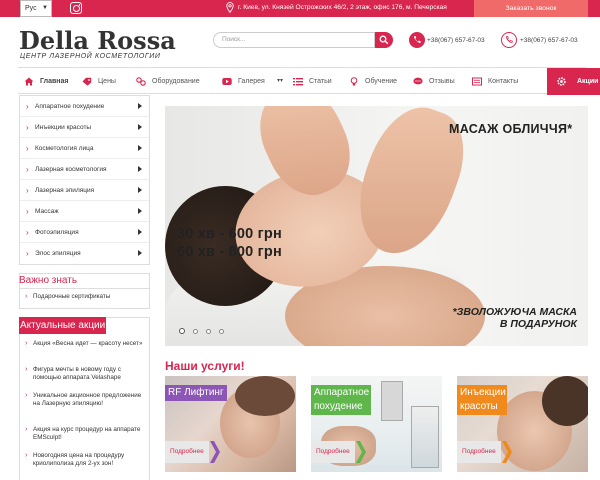  I want to click on youtube-icon, so click(227, 81).